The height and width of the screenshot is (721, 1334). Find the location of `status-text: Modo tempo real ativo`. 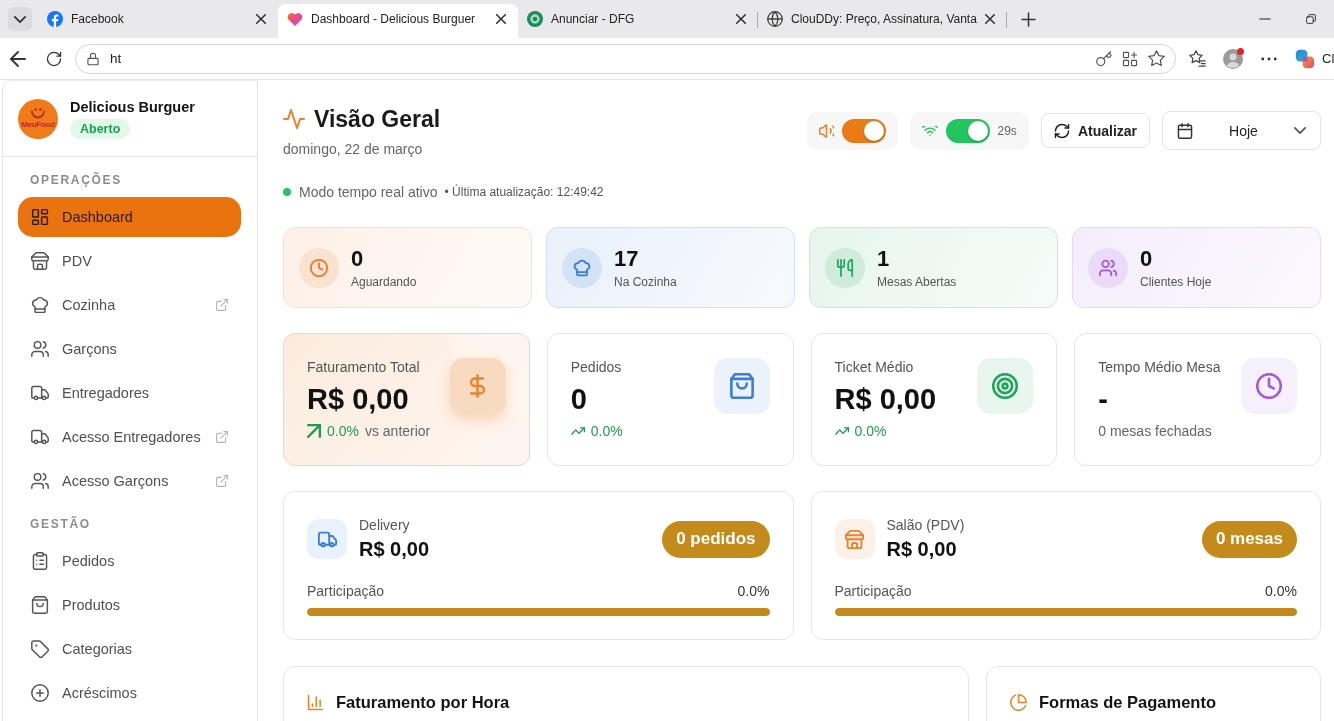

status-text: Modo tempo real ativo is located at coordinates (368, 192).